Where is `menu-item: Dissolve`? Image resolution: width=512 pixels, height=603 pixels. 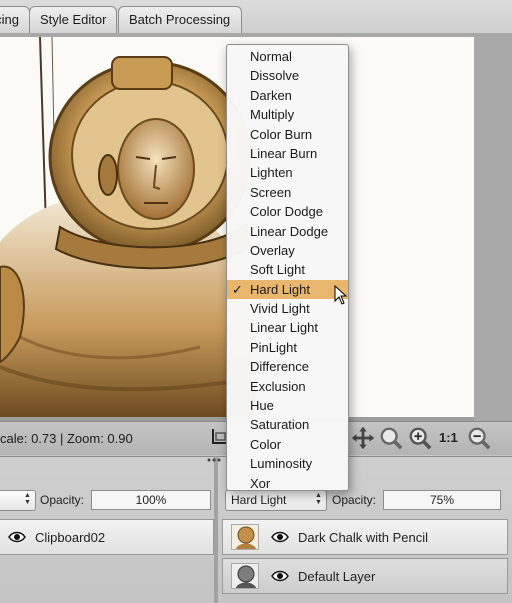
menu-item: Dissolve is located at coordinates (287, 75).